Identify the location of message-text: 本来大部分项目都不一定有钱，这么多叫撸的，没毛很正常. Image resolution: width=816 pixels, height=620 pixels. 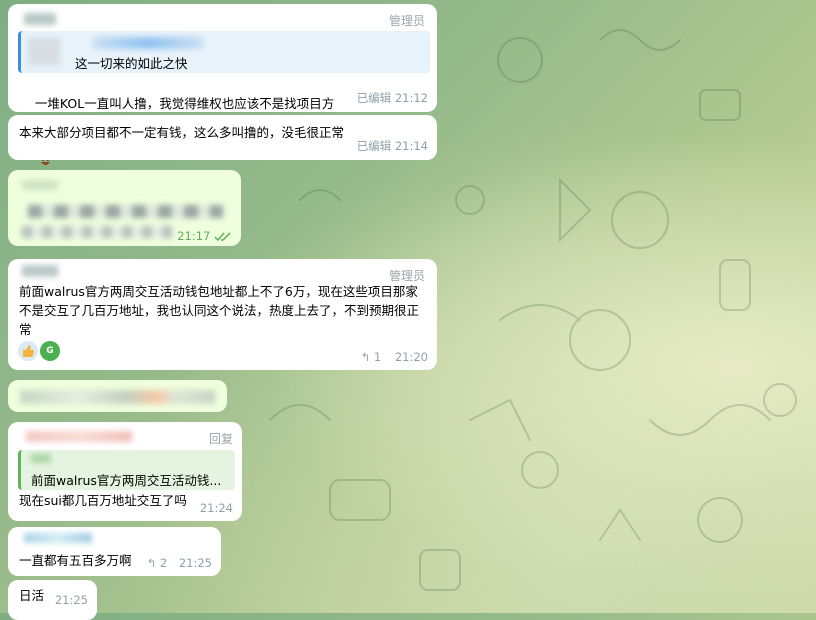
(182, 132).